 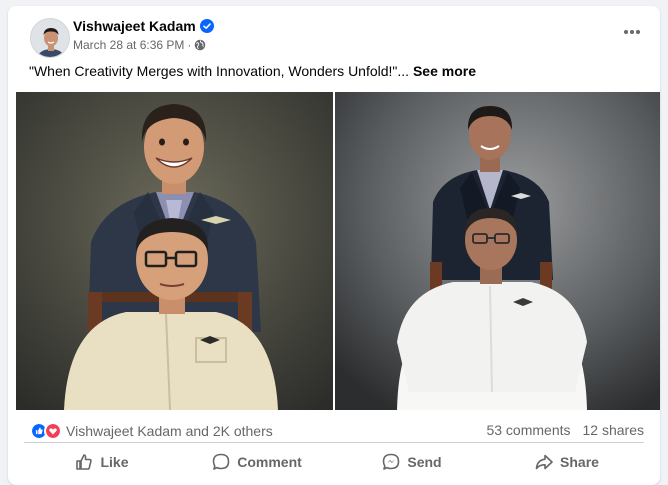 I want to click on send-icon, so click(x=391, y=461).